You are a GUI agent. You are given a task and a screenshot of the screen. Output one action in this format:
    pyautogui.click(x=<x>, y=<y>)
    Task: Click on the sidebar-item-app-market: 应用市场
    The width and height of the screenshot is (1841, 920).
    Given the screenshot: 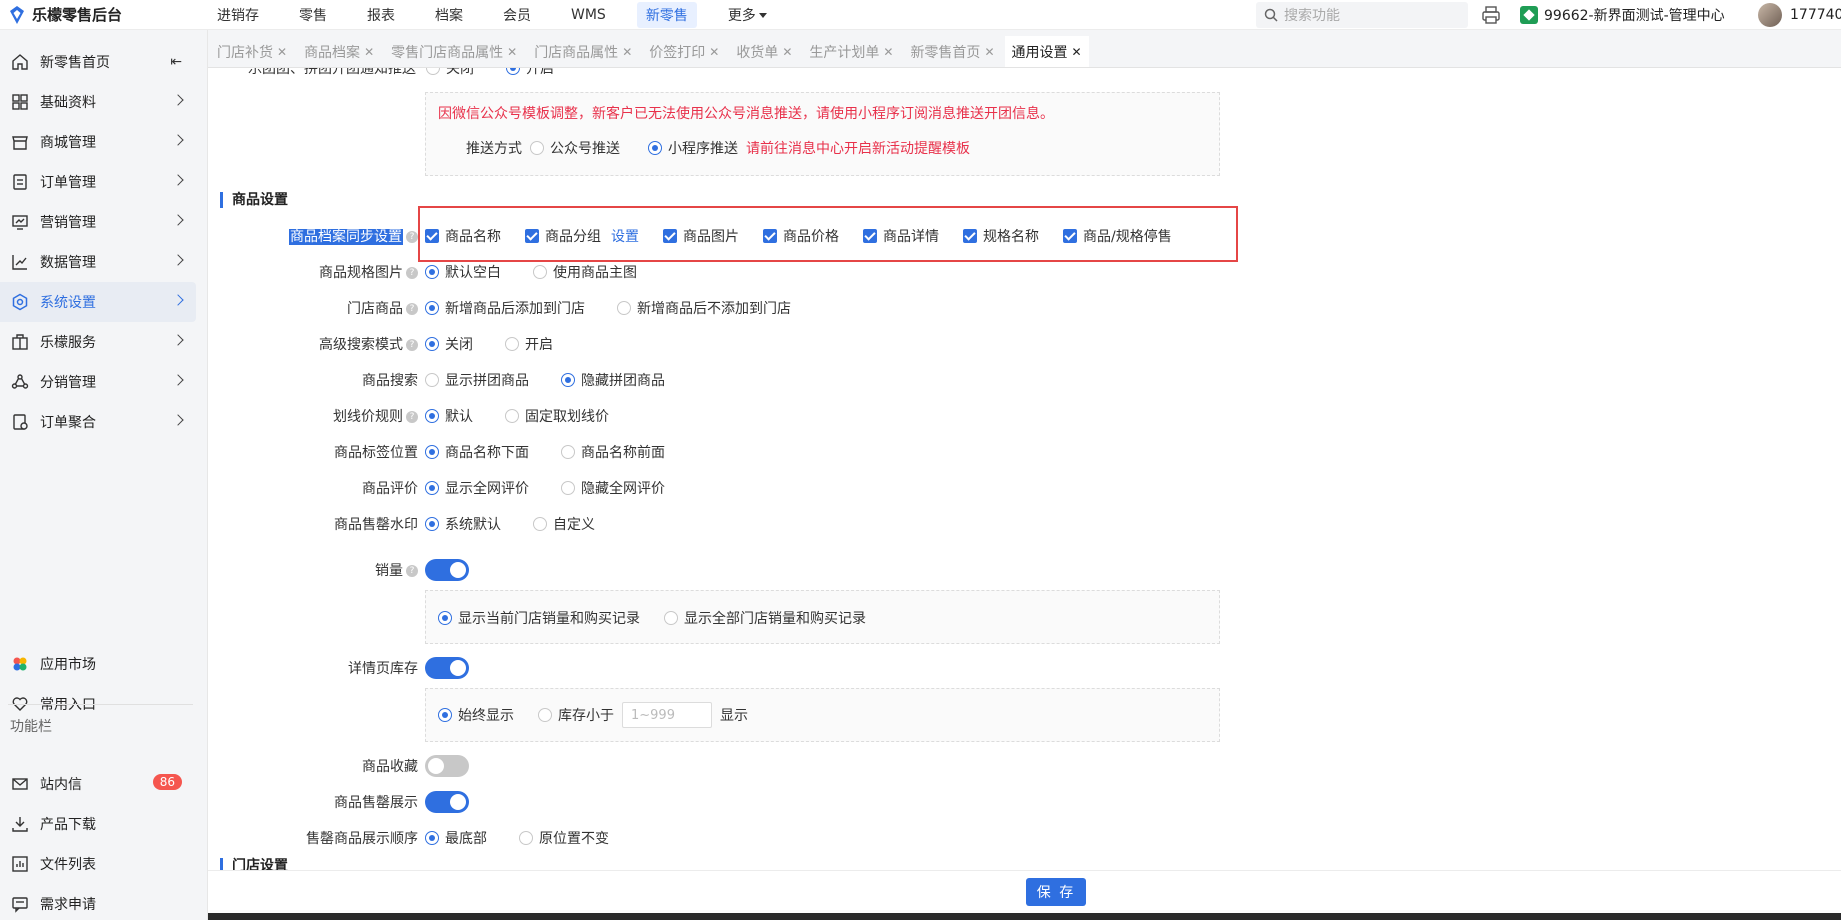 What is the action you would take?
    pyautogui.click(x=98, y=664)
    